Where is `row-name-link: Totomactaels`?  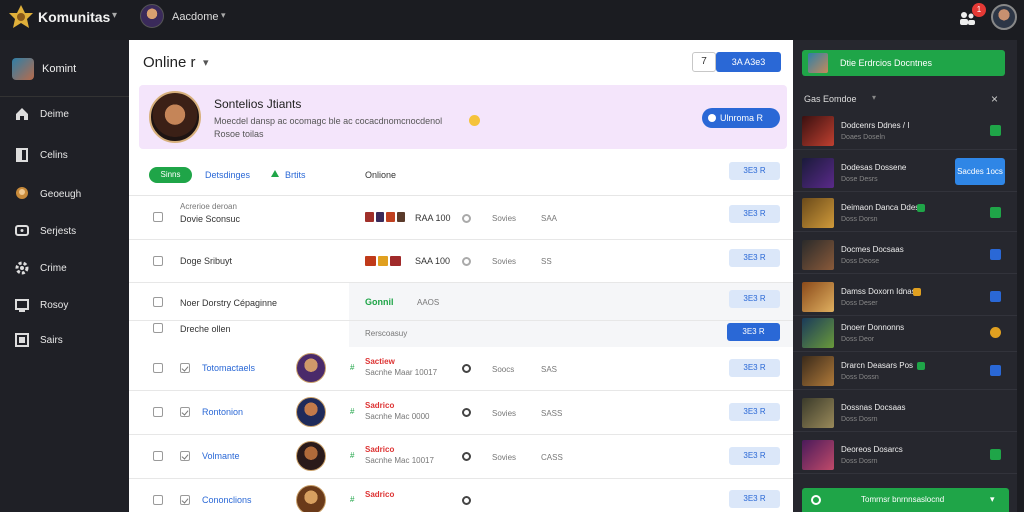 row-name-link: Totomactaels is located at coordinates (228, 368).